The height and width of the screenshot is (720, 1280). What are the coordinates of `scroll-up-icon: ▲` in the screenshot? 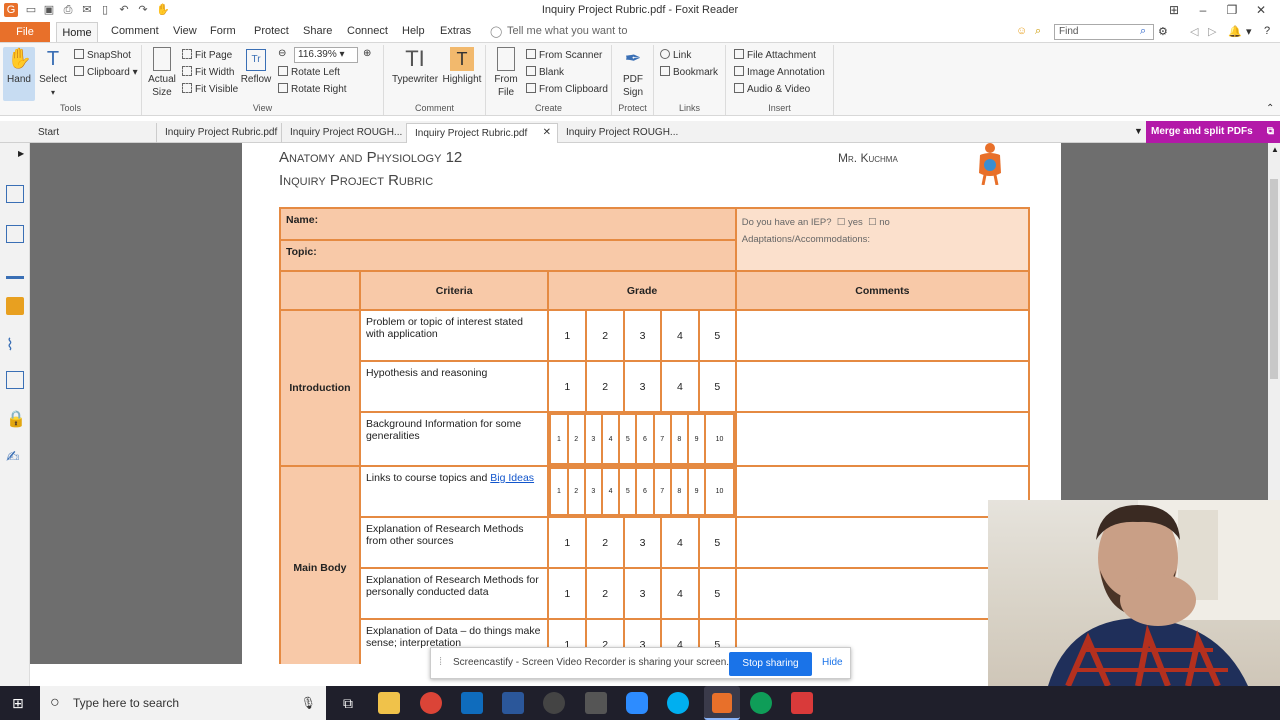 It's located at (1275, 149).